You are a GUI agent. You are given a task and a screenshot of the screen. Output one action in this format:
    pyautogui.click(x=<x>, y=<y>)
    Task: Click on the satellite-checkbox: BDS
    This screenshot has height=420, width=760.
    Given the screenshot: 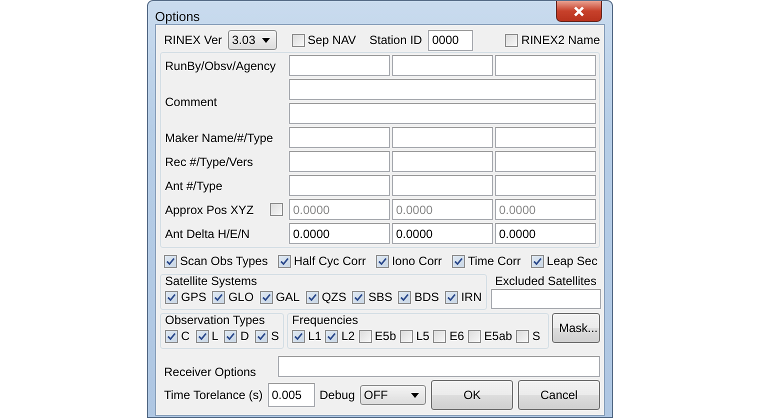 What is the action you would take?
    pyautogui.click(x=419, y=297)
    